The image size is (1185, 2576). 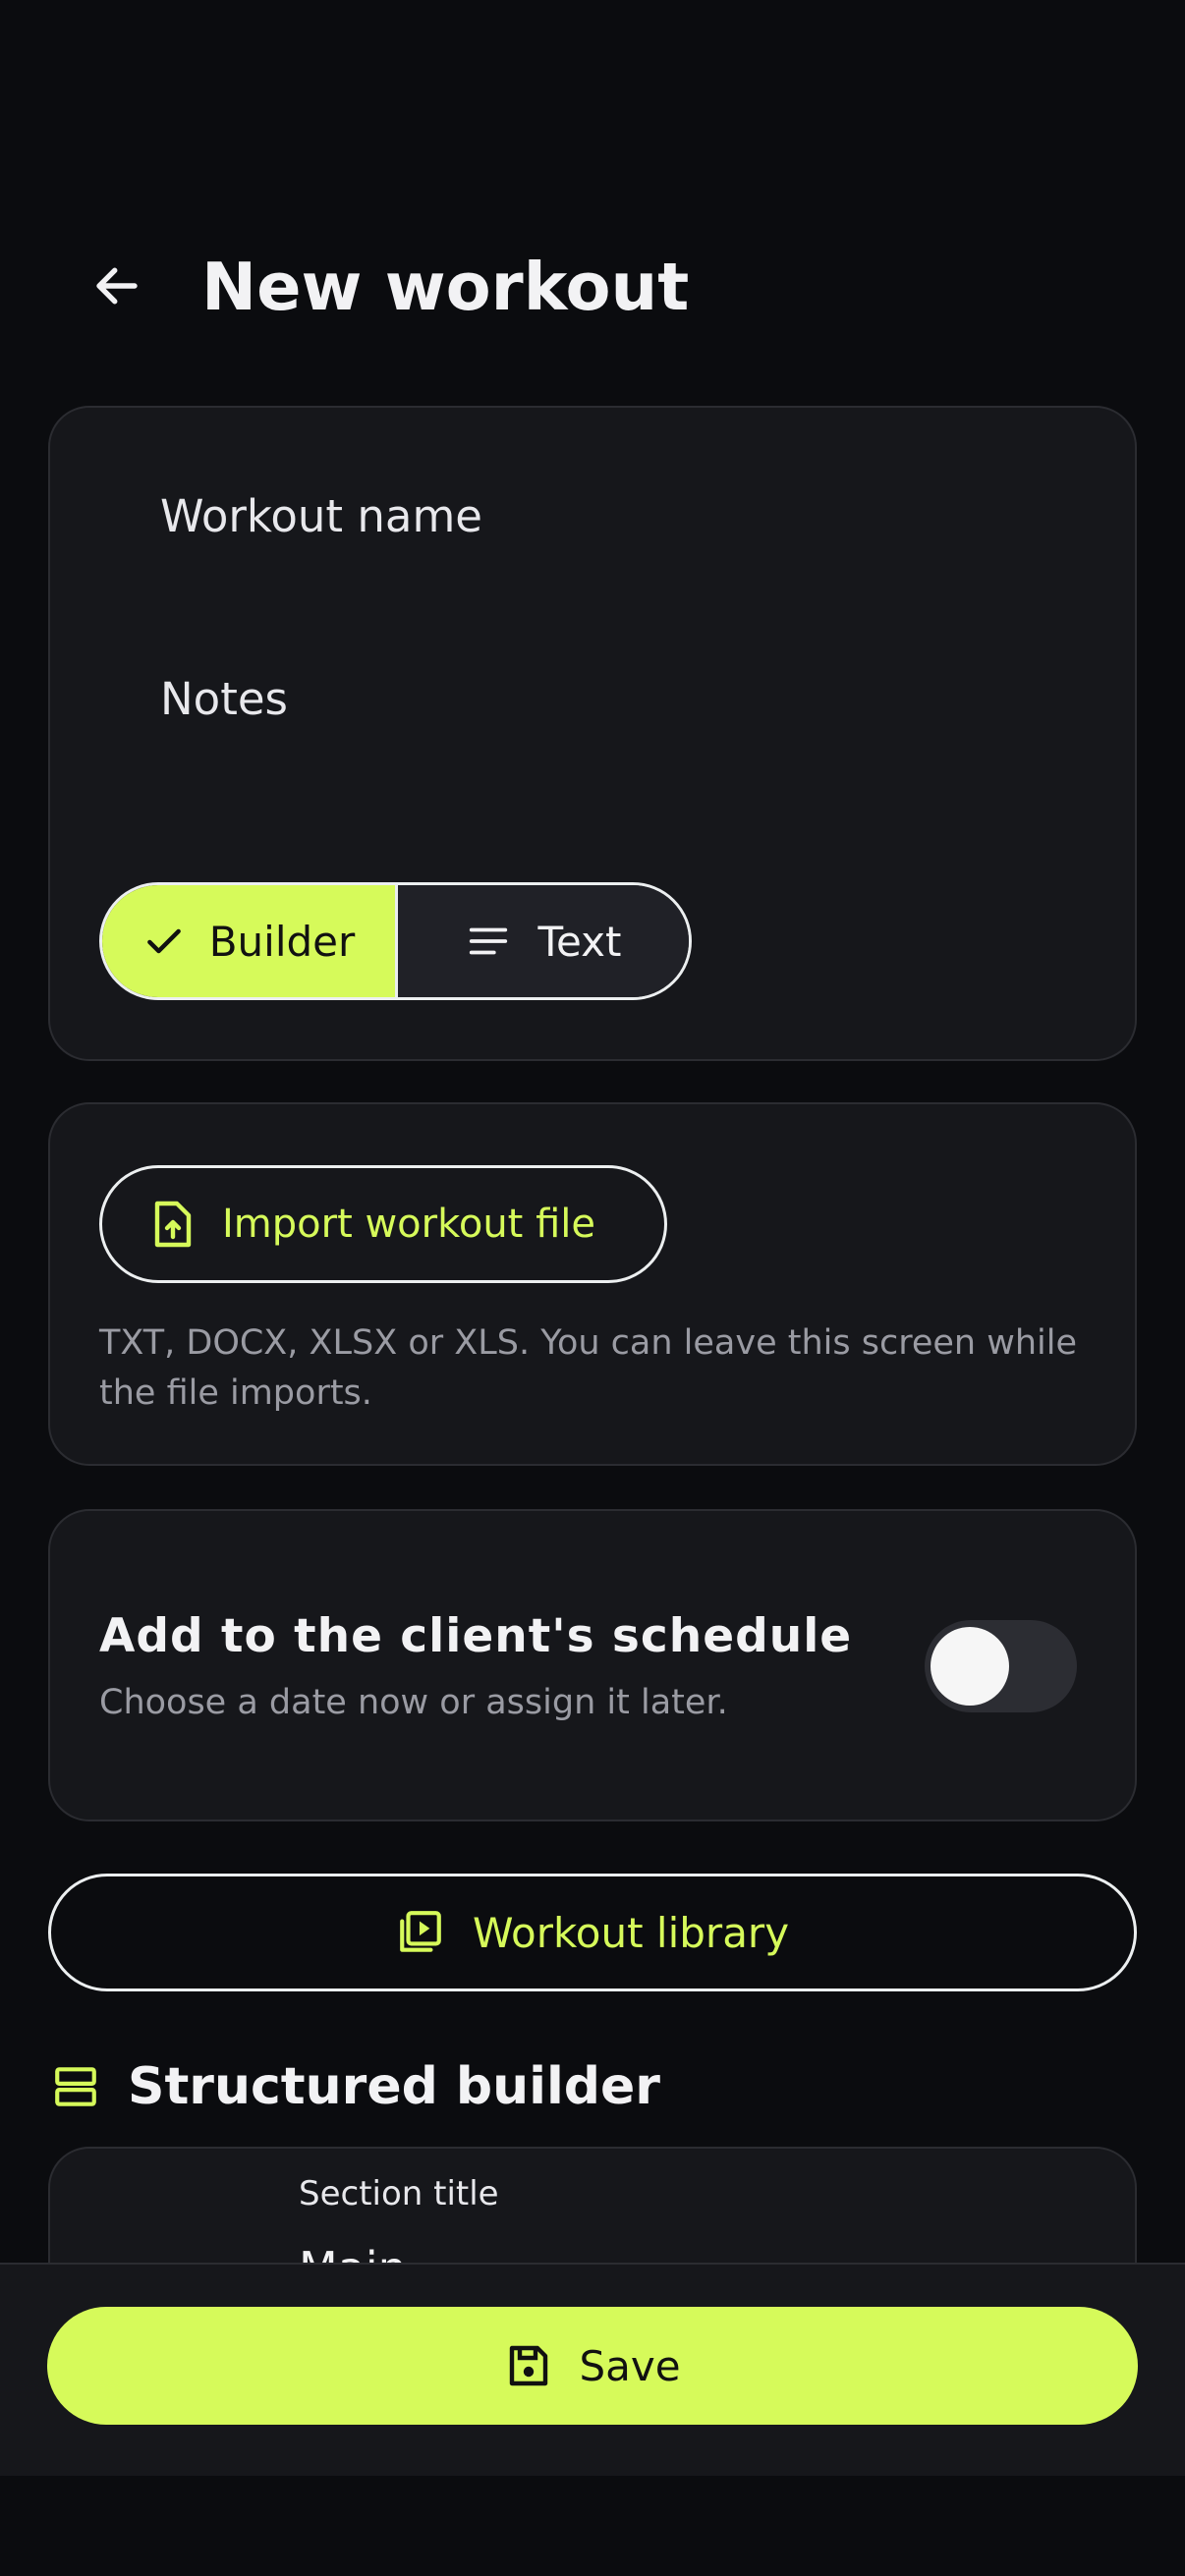 I want to click on structured-builder-heading: Structured builder, so click(x=355, y=2086).